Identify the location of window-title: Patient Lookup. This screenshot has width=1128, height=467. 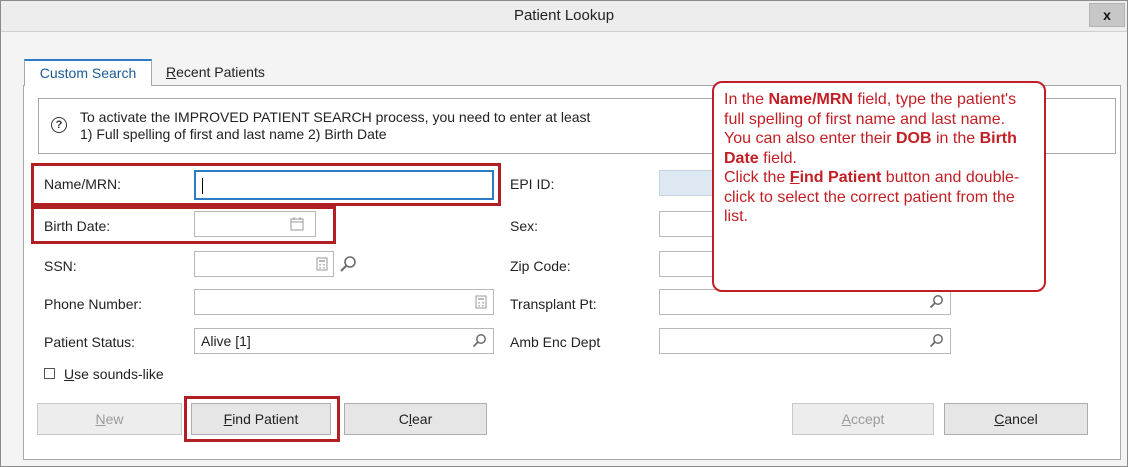
(564, 15).